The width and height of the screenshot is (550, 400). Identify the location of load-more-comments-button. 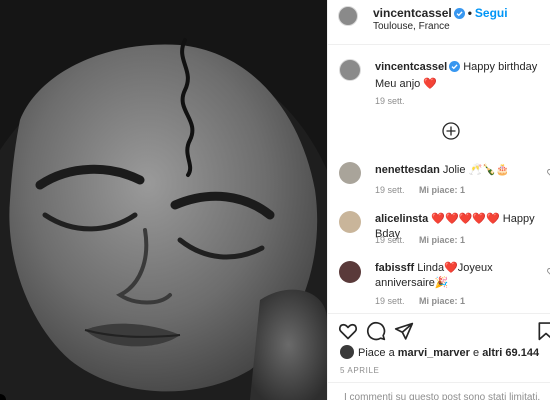
(451, 131).